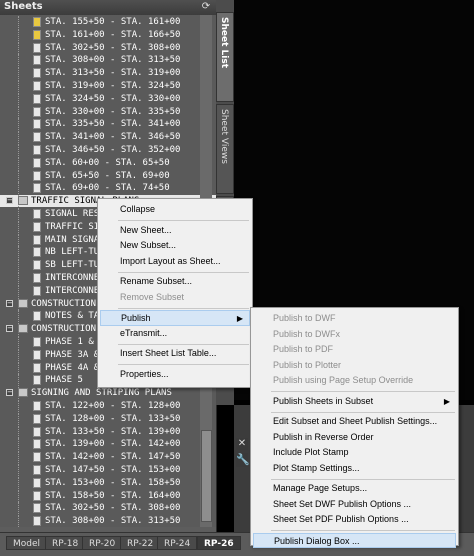 This screenshot has width=474, height=556. Describe the element at coordinates (206, 7) in the screenshot. I see `refresh-icon: ⟳` at that location.